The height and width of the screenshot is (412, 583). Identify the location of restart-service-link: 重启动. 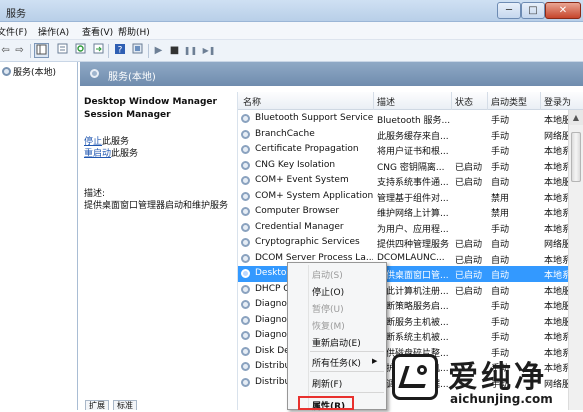
(97, 154).